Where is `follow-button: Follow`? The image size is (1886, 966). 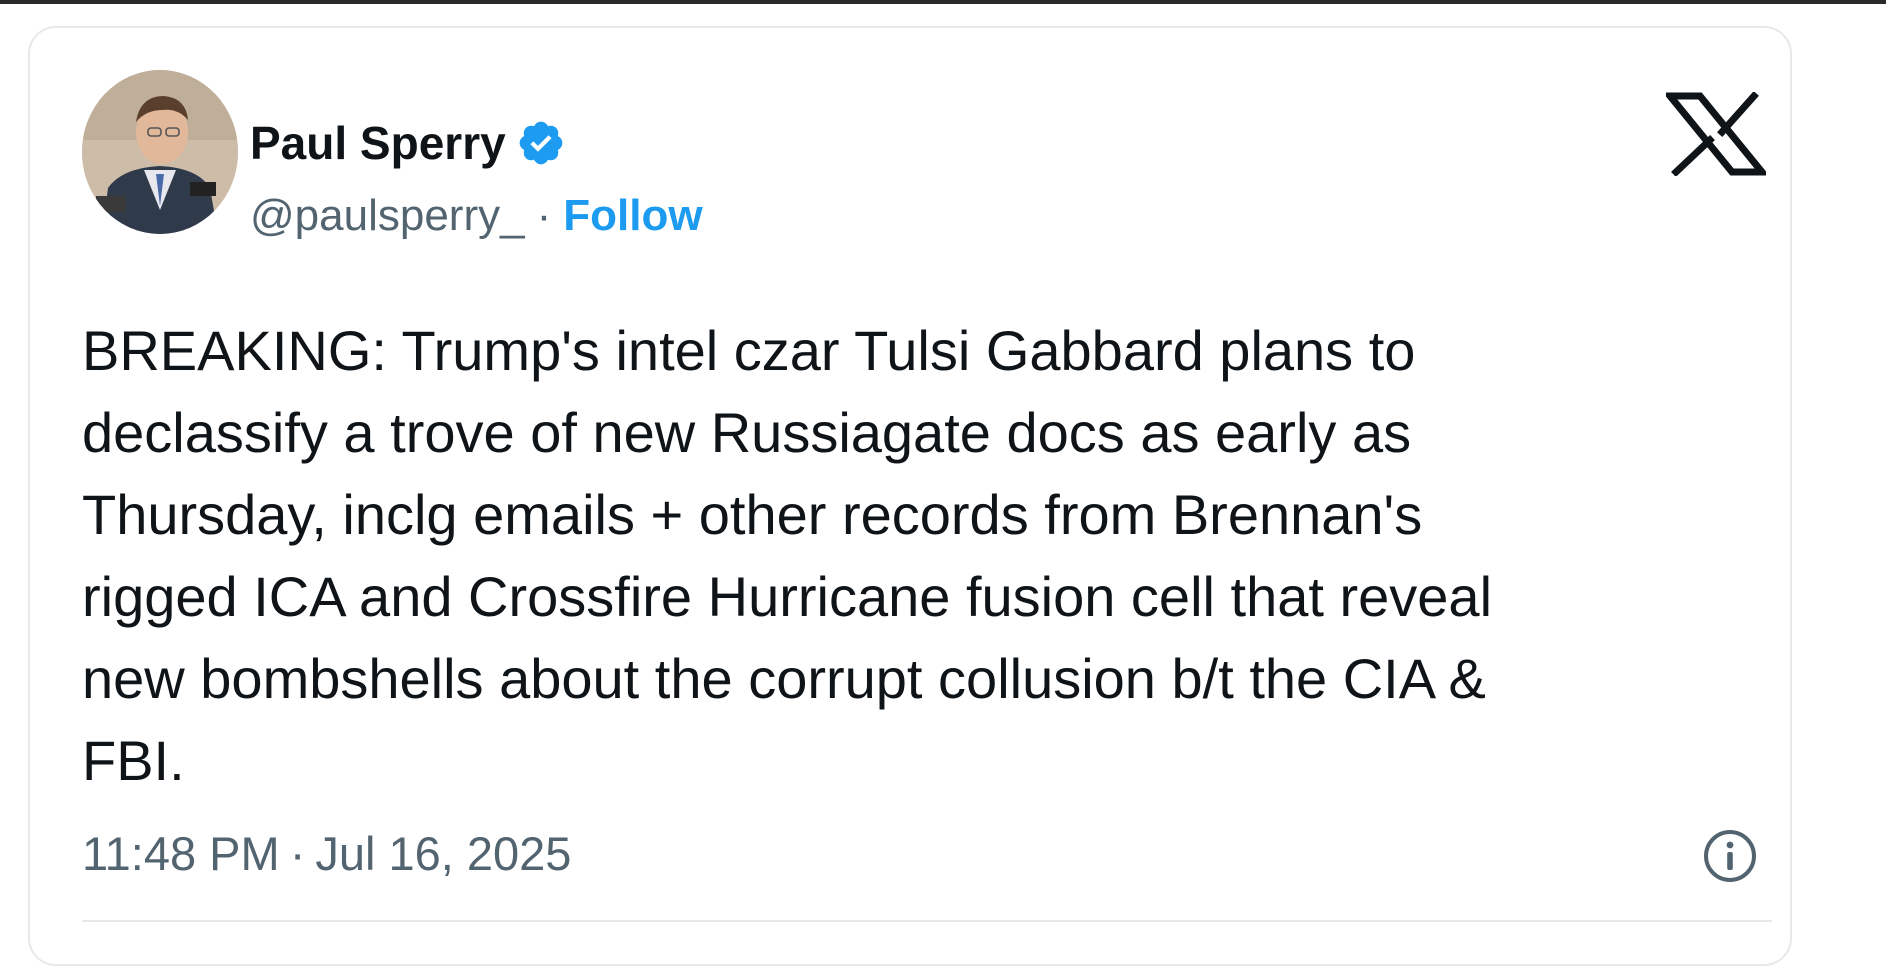
follow-button: Follow is located at coordinates (632, 216).